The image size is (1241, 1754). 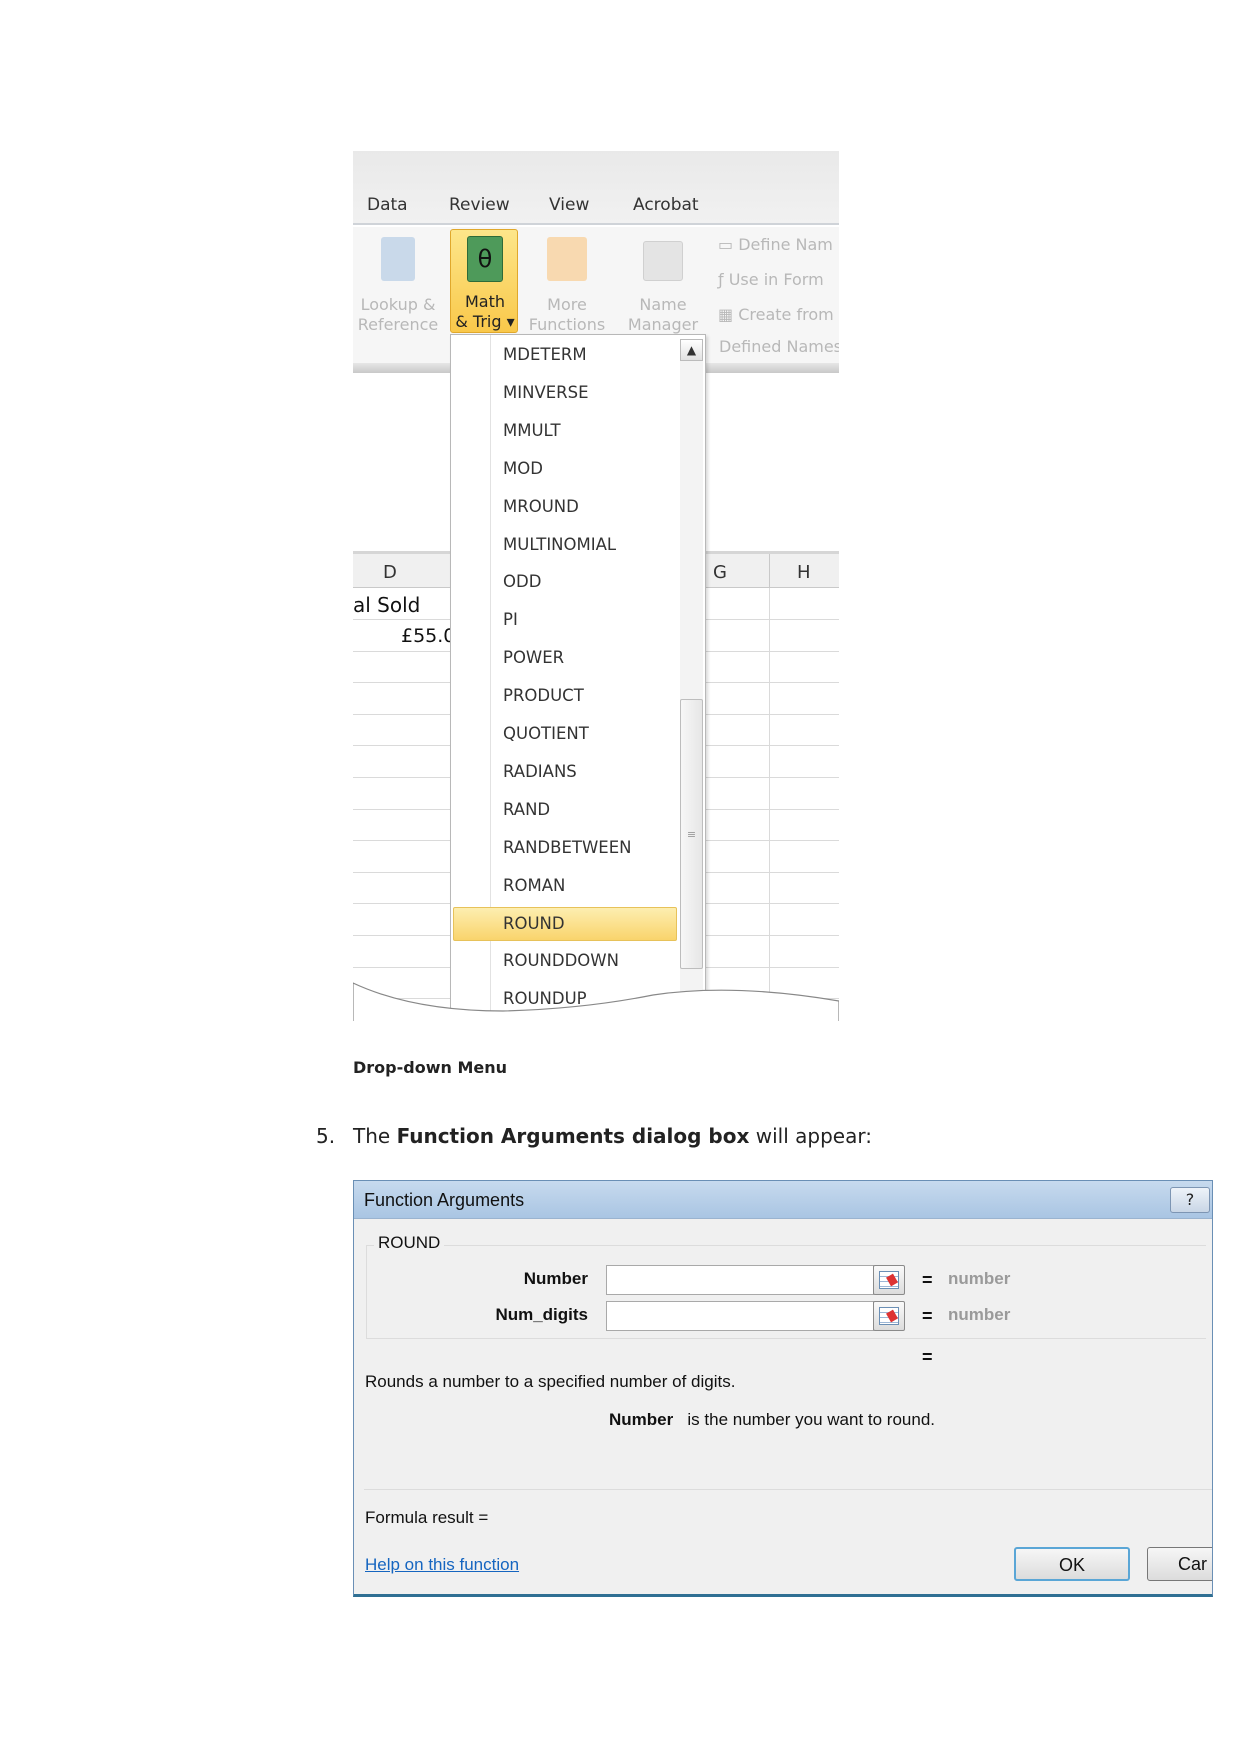 What do you see at coordinates (555, 1278) in the screenshot?
I see `arg-label-number: Number` at bounding box center [555, 1278].